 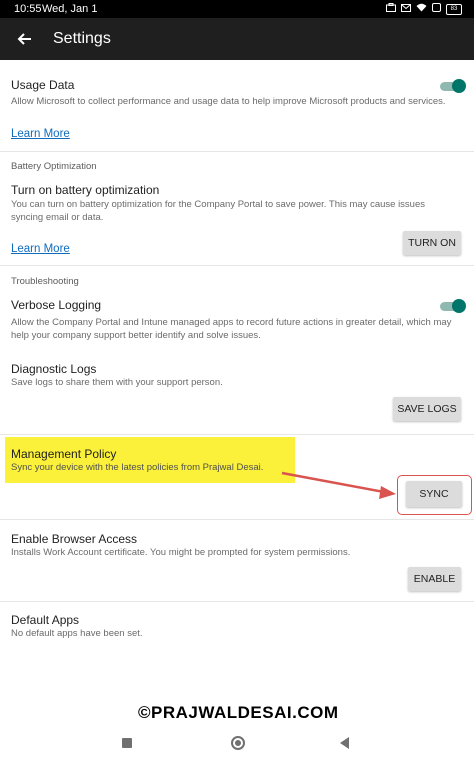 I want to click on watermark: ©PRAJWALDESAI.COM, so click(x=238, y=712).